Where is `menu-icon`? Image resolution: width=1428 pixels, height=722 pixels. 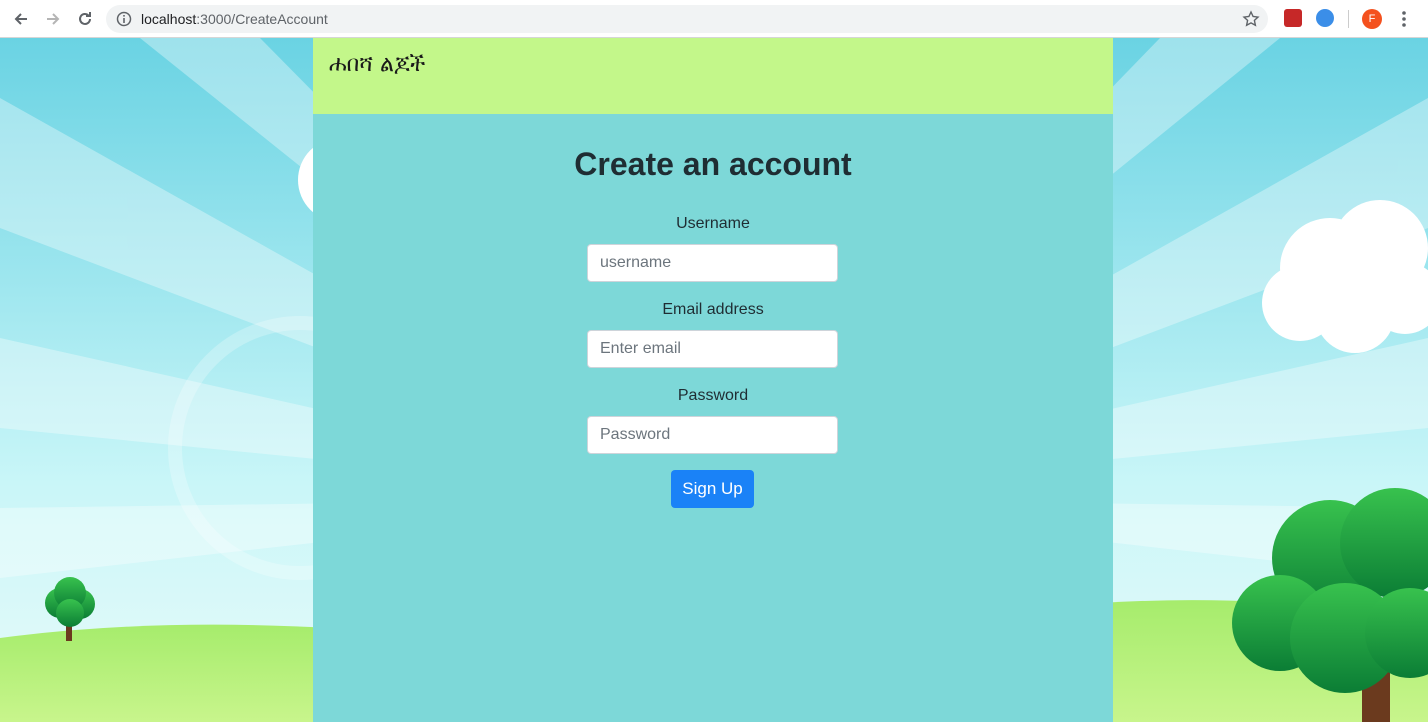 menu-icon is located at coordinates (1404, 19).